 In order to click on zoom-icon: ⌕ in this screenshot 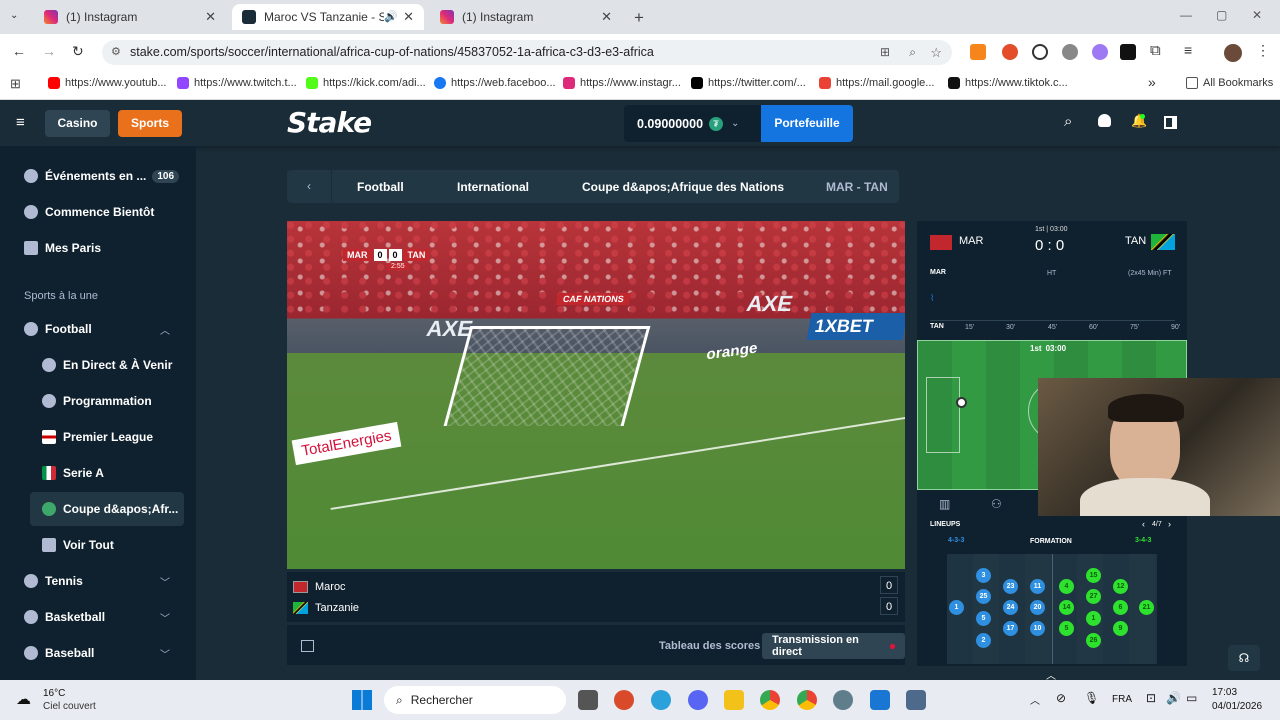, I will do `click(912, 52)`.